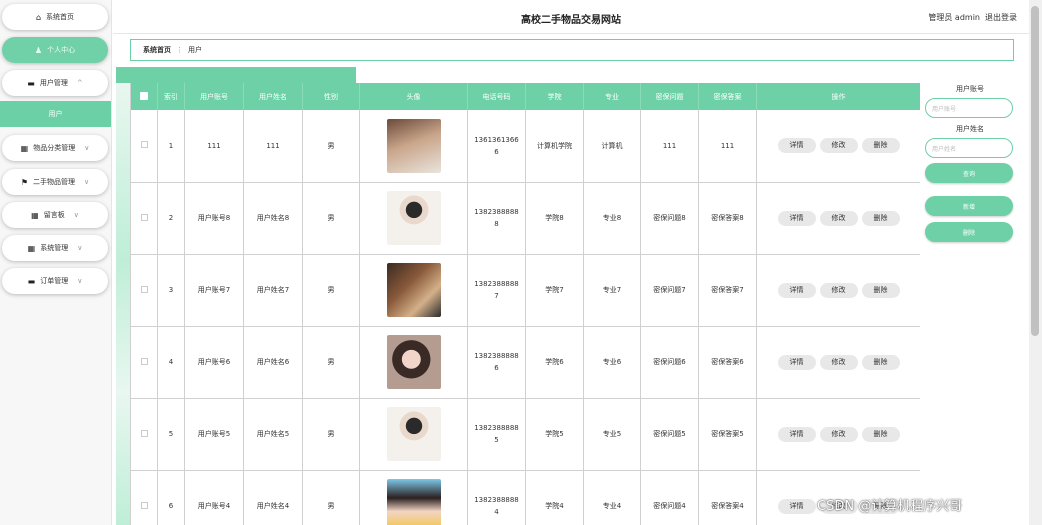 The height and width of the screenshot is (525, 1042). What do you see at coordinates (171, 497) in the screenshot?
I see `cell-index: 6` at bounding box center [171, 497].